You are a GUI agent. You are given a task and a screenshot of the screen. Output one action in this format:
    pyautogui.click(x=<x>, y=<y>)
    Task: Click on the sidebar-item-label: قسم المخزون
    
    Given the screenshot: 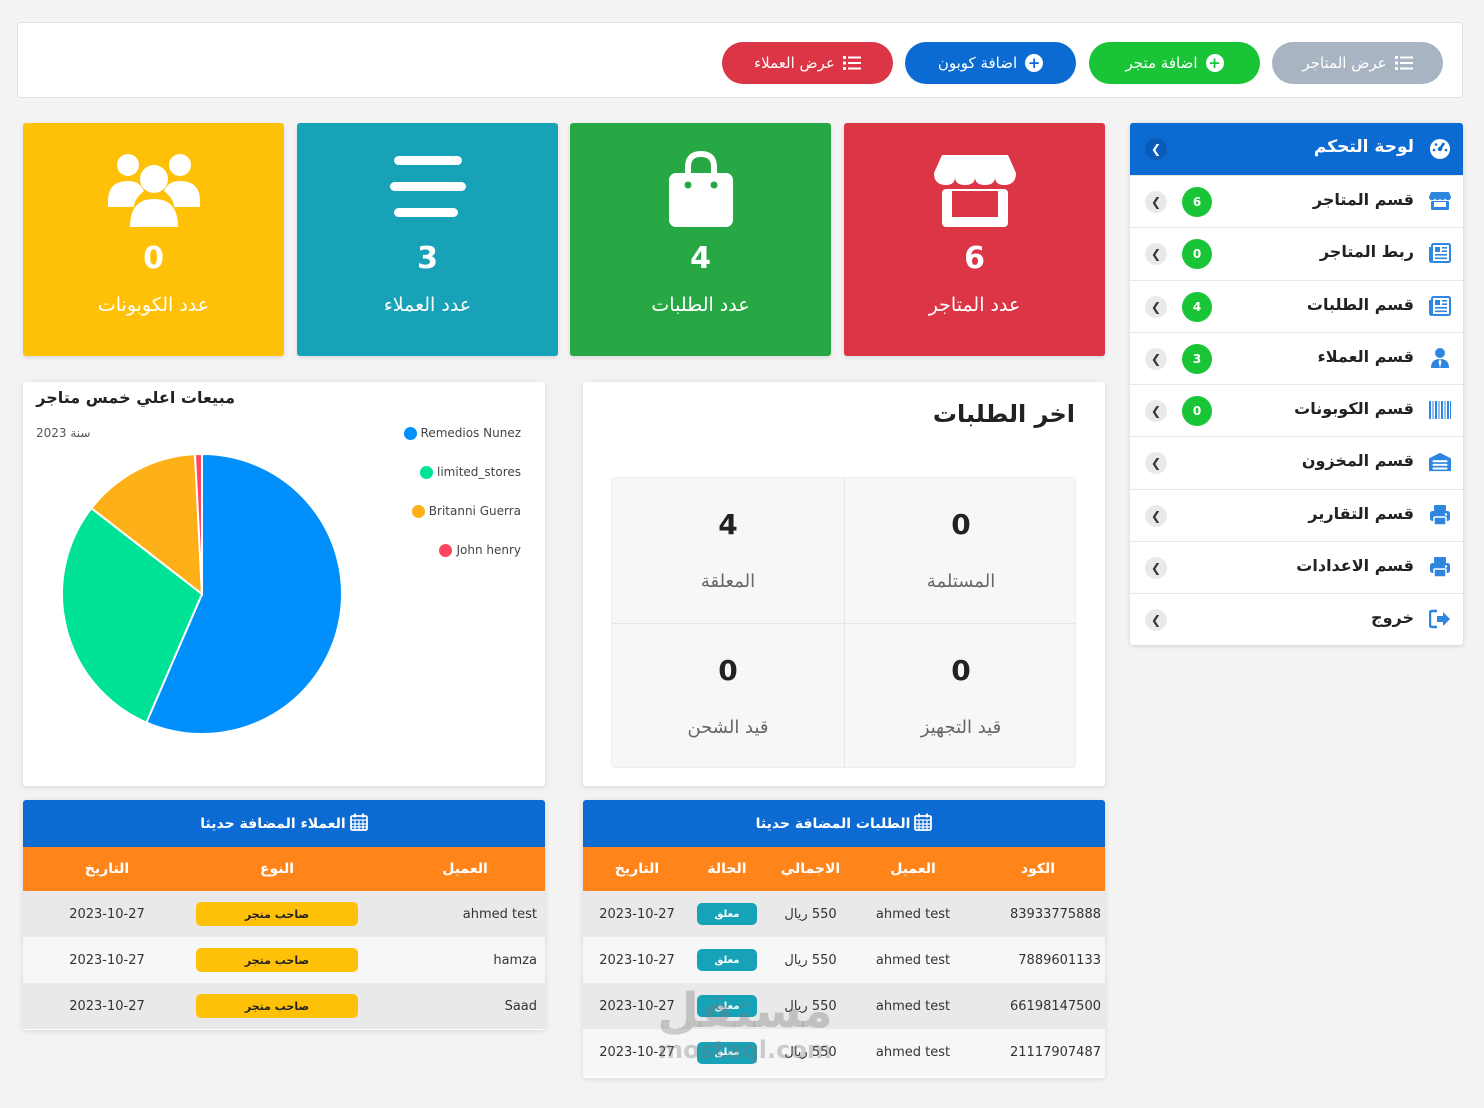 What is the action you would take?
    pyautogui.click(x=1357, y=461)
    